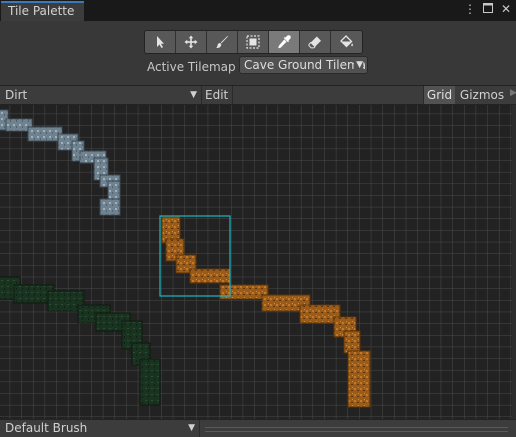 The height and width of the screenshot is (437, 516). I want to click on canvas-right-edge, so click(514, 262).